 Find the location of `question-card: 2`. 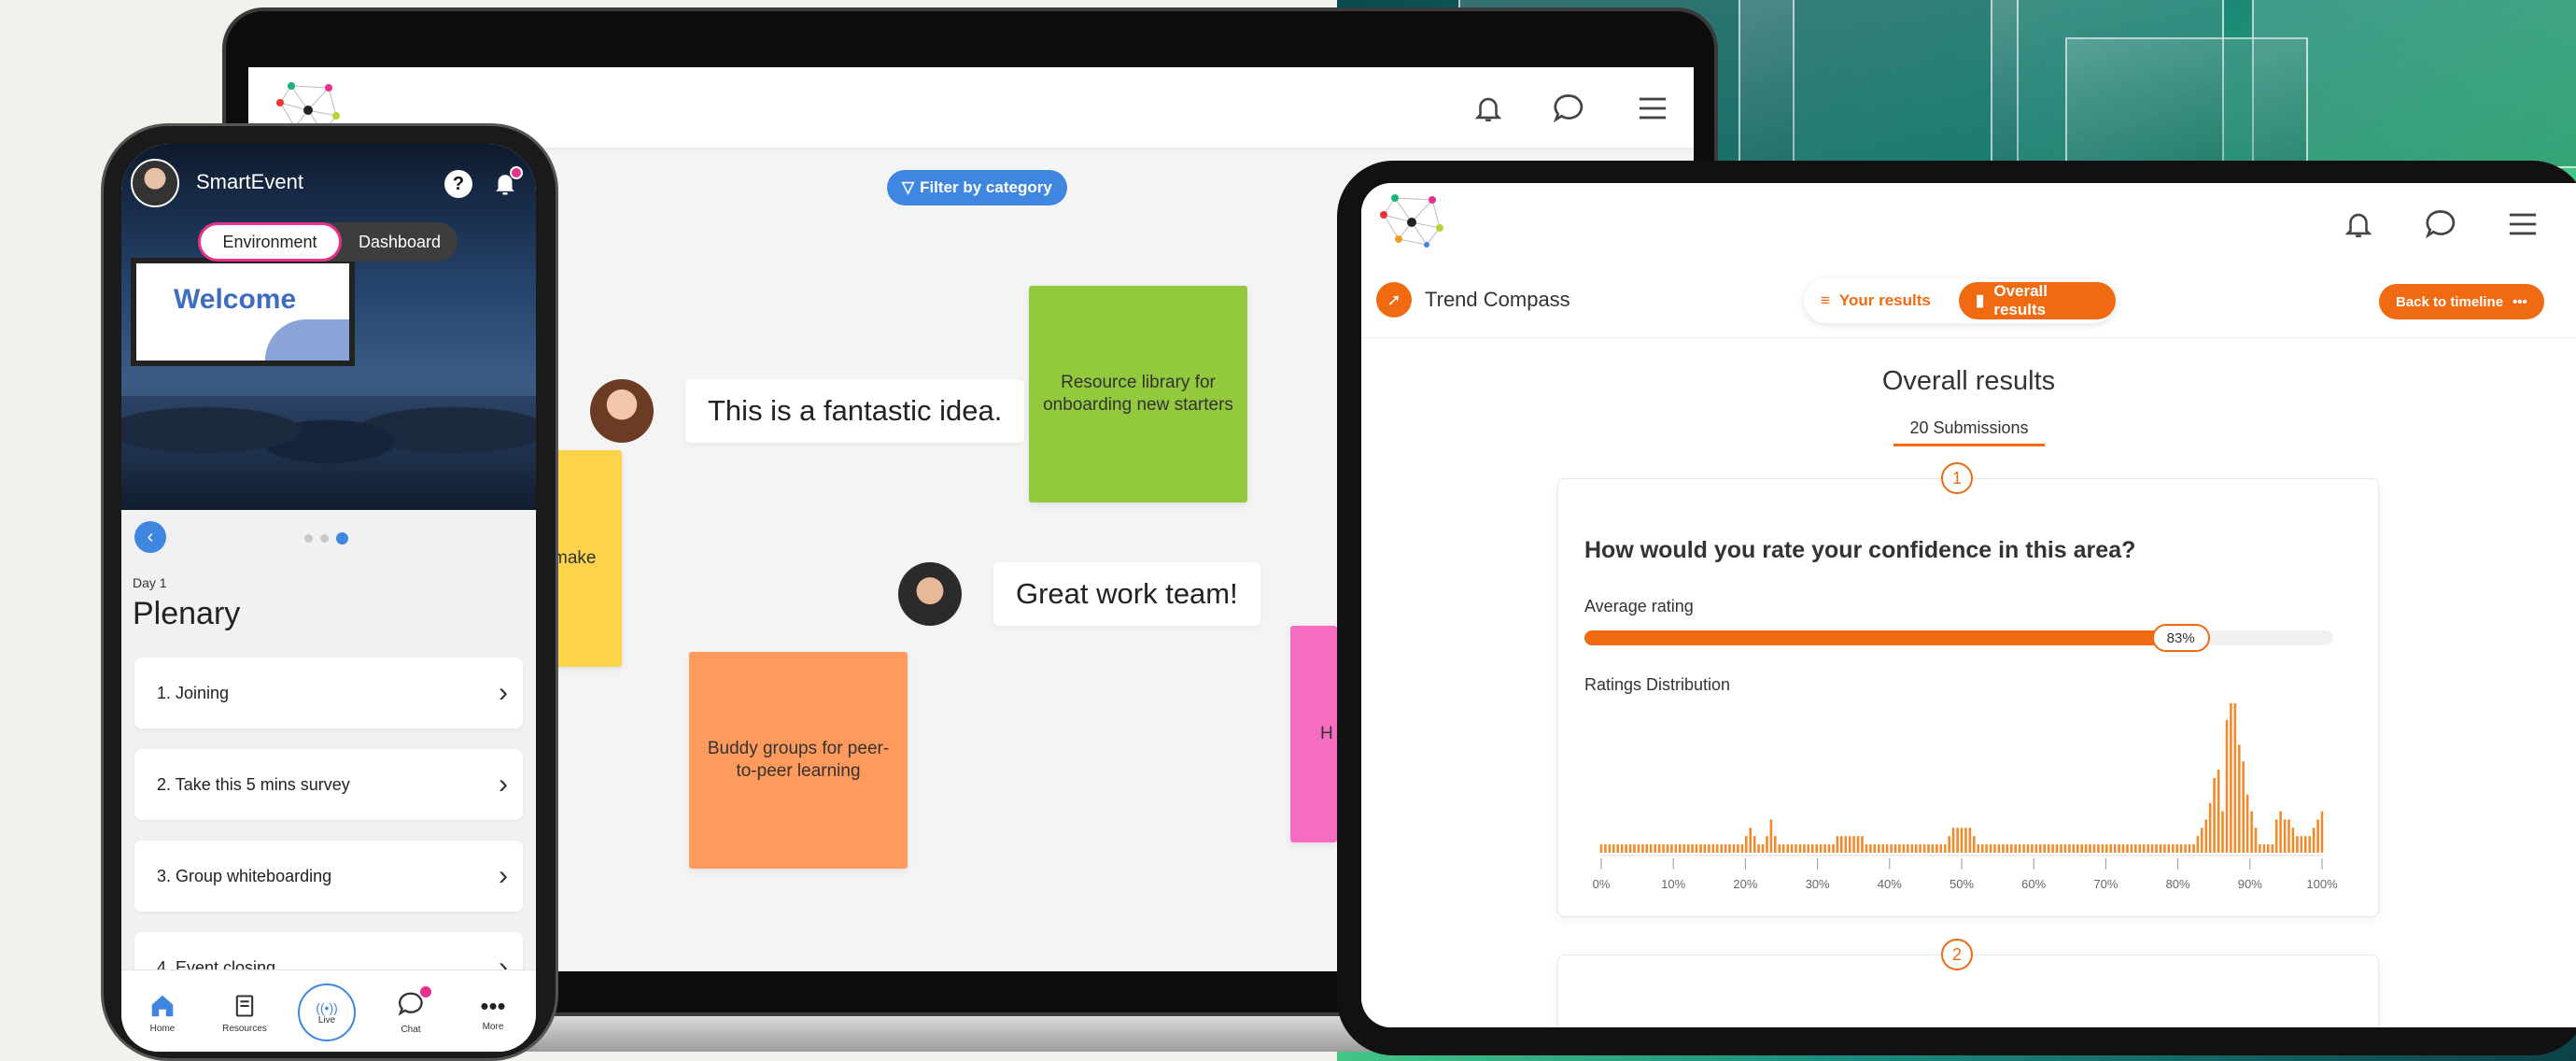

question-card: 2 is located at coordinates (1968, 983).